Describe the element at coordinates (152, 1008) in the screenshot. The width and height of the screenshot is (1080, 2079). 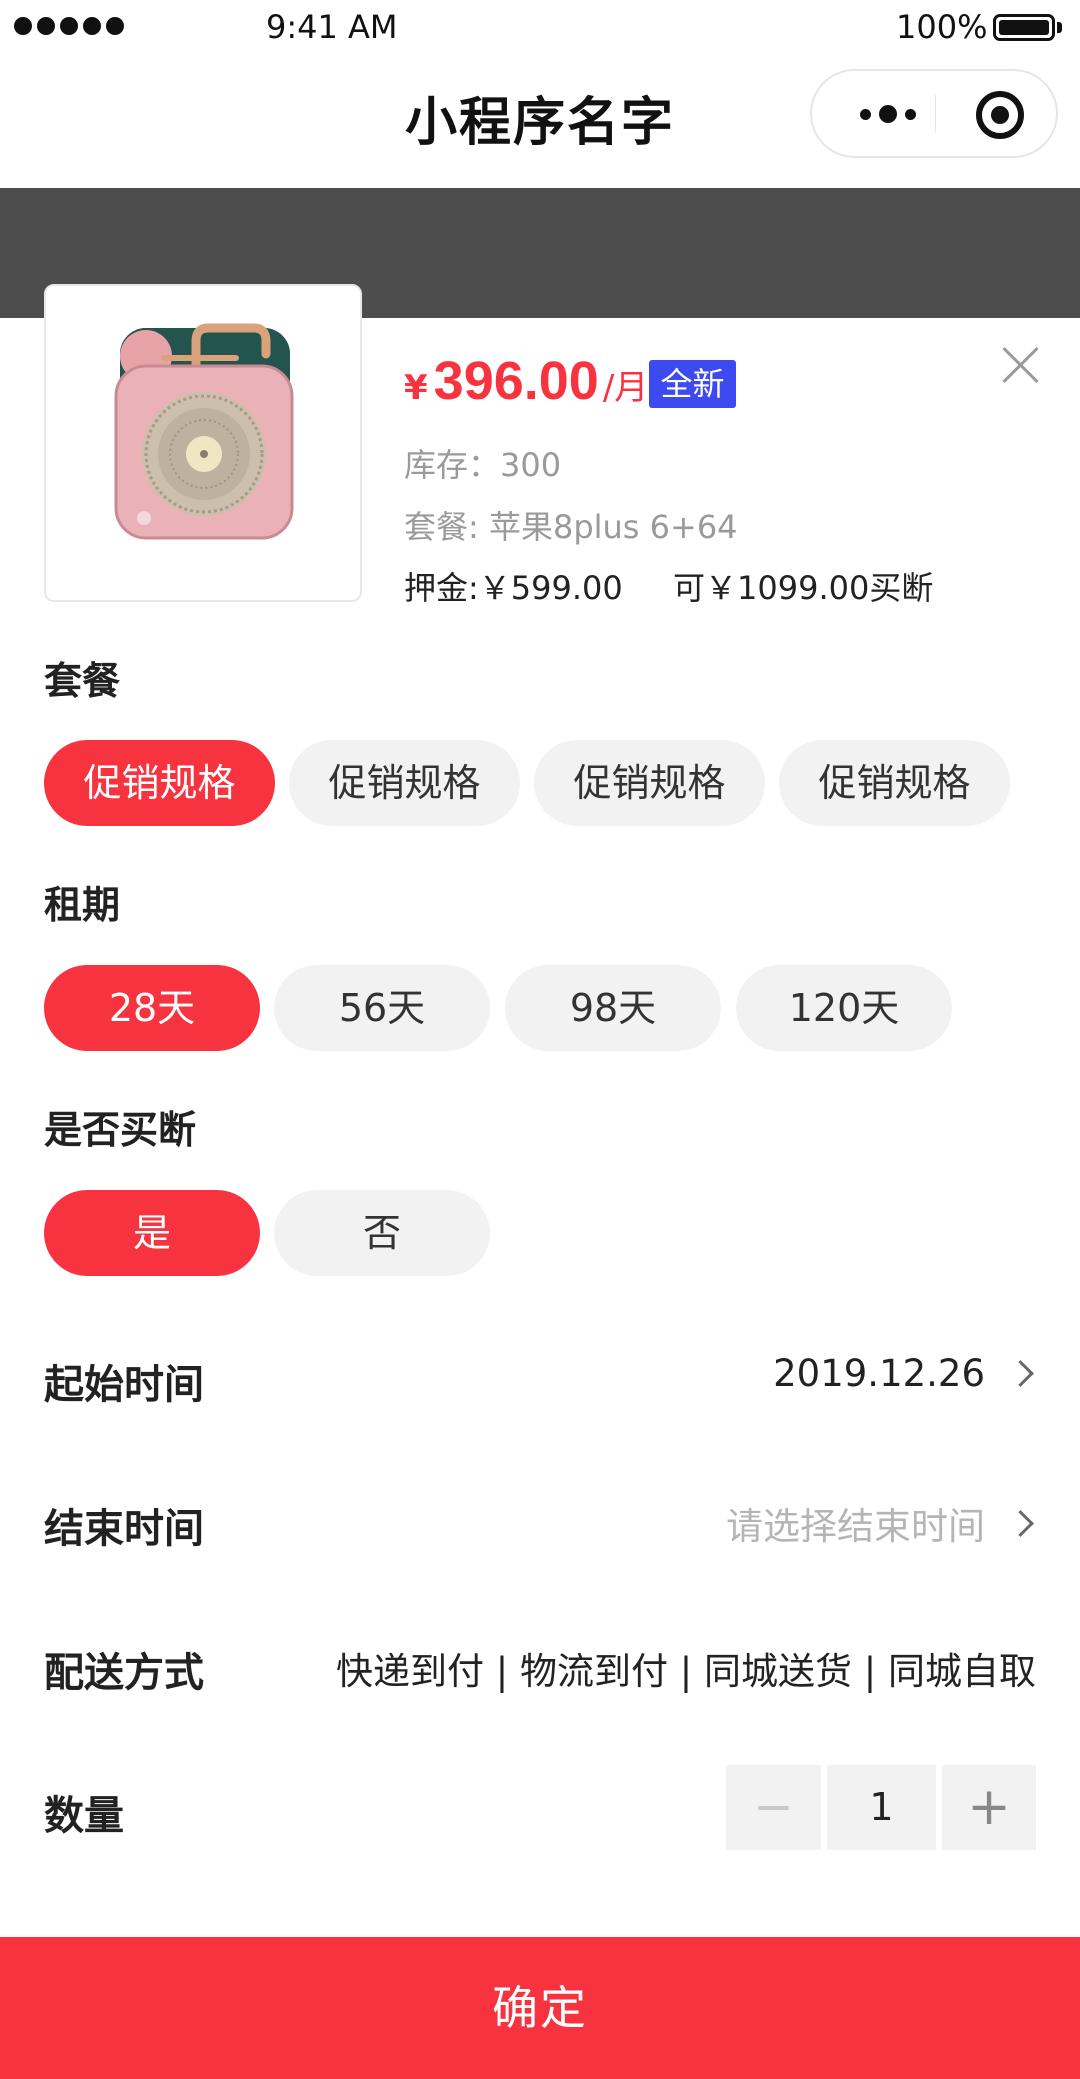
I see `term-option: 28天` at that location.